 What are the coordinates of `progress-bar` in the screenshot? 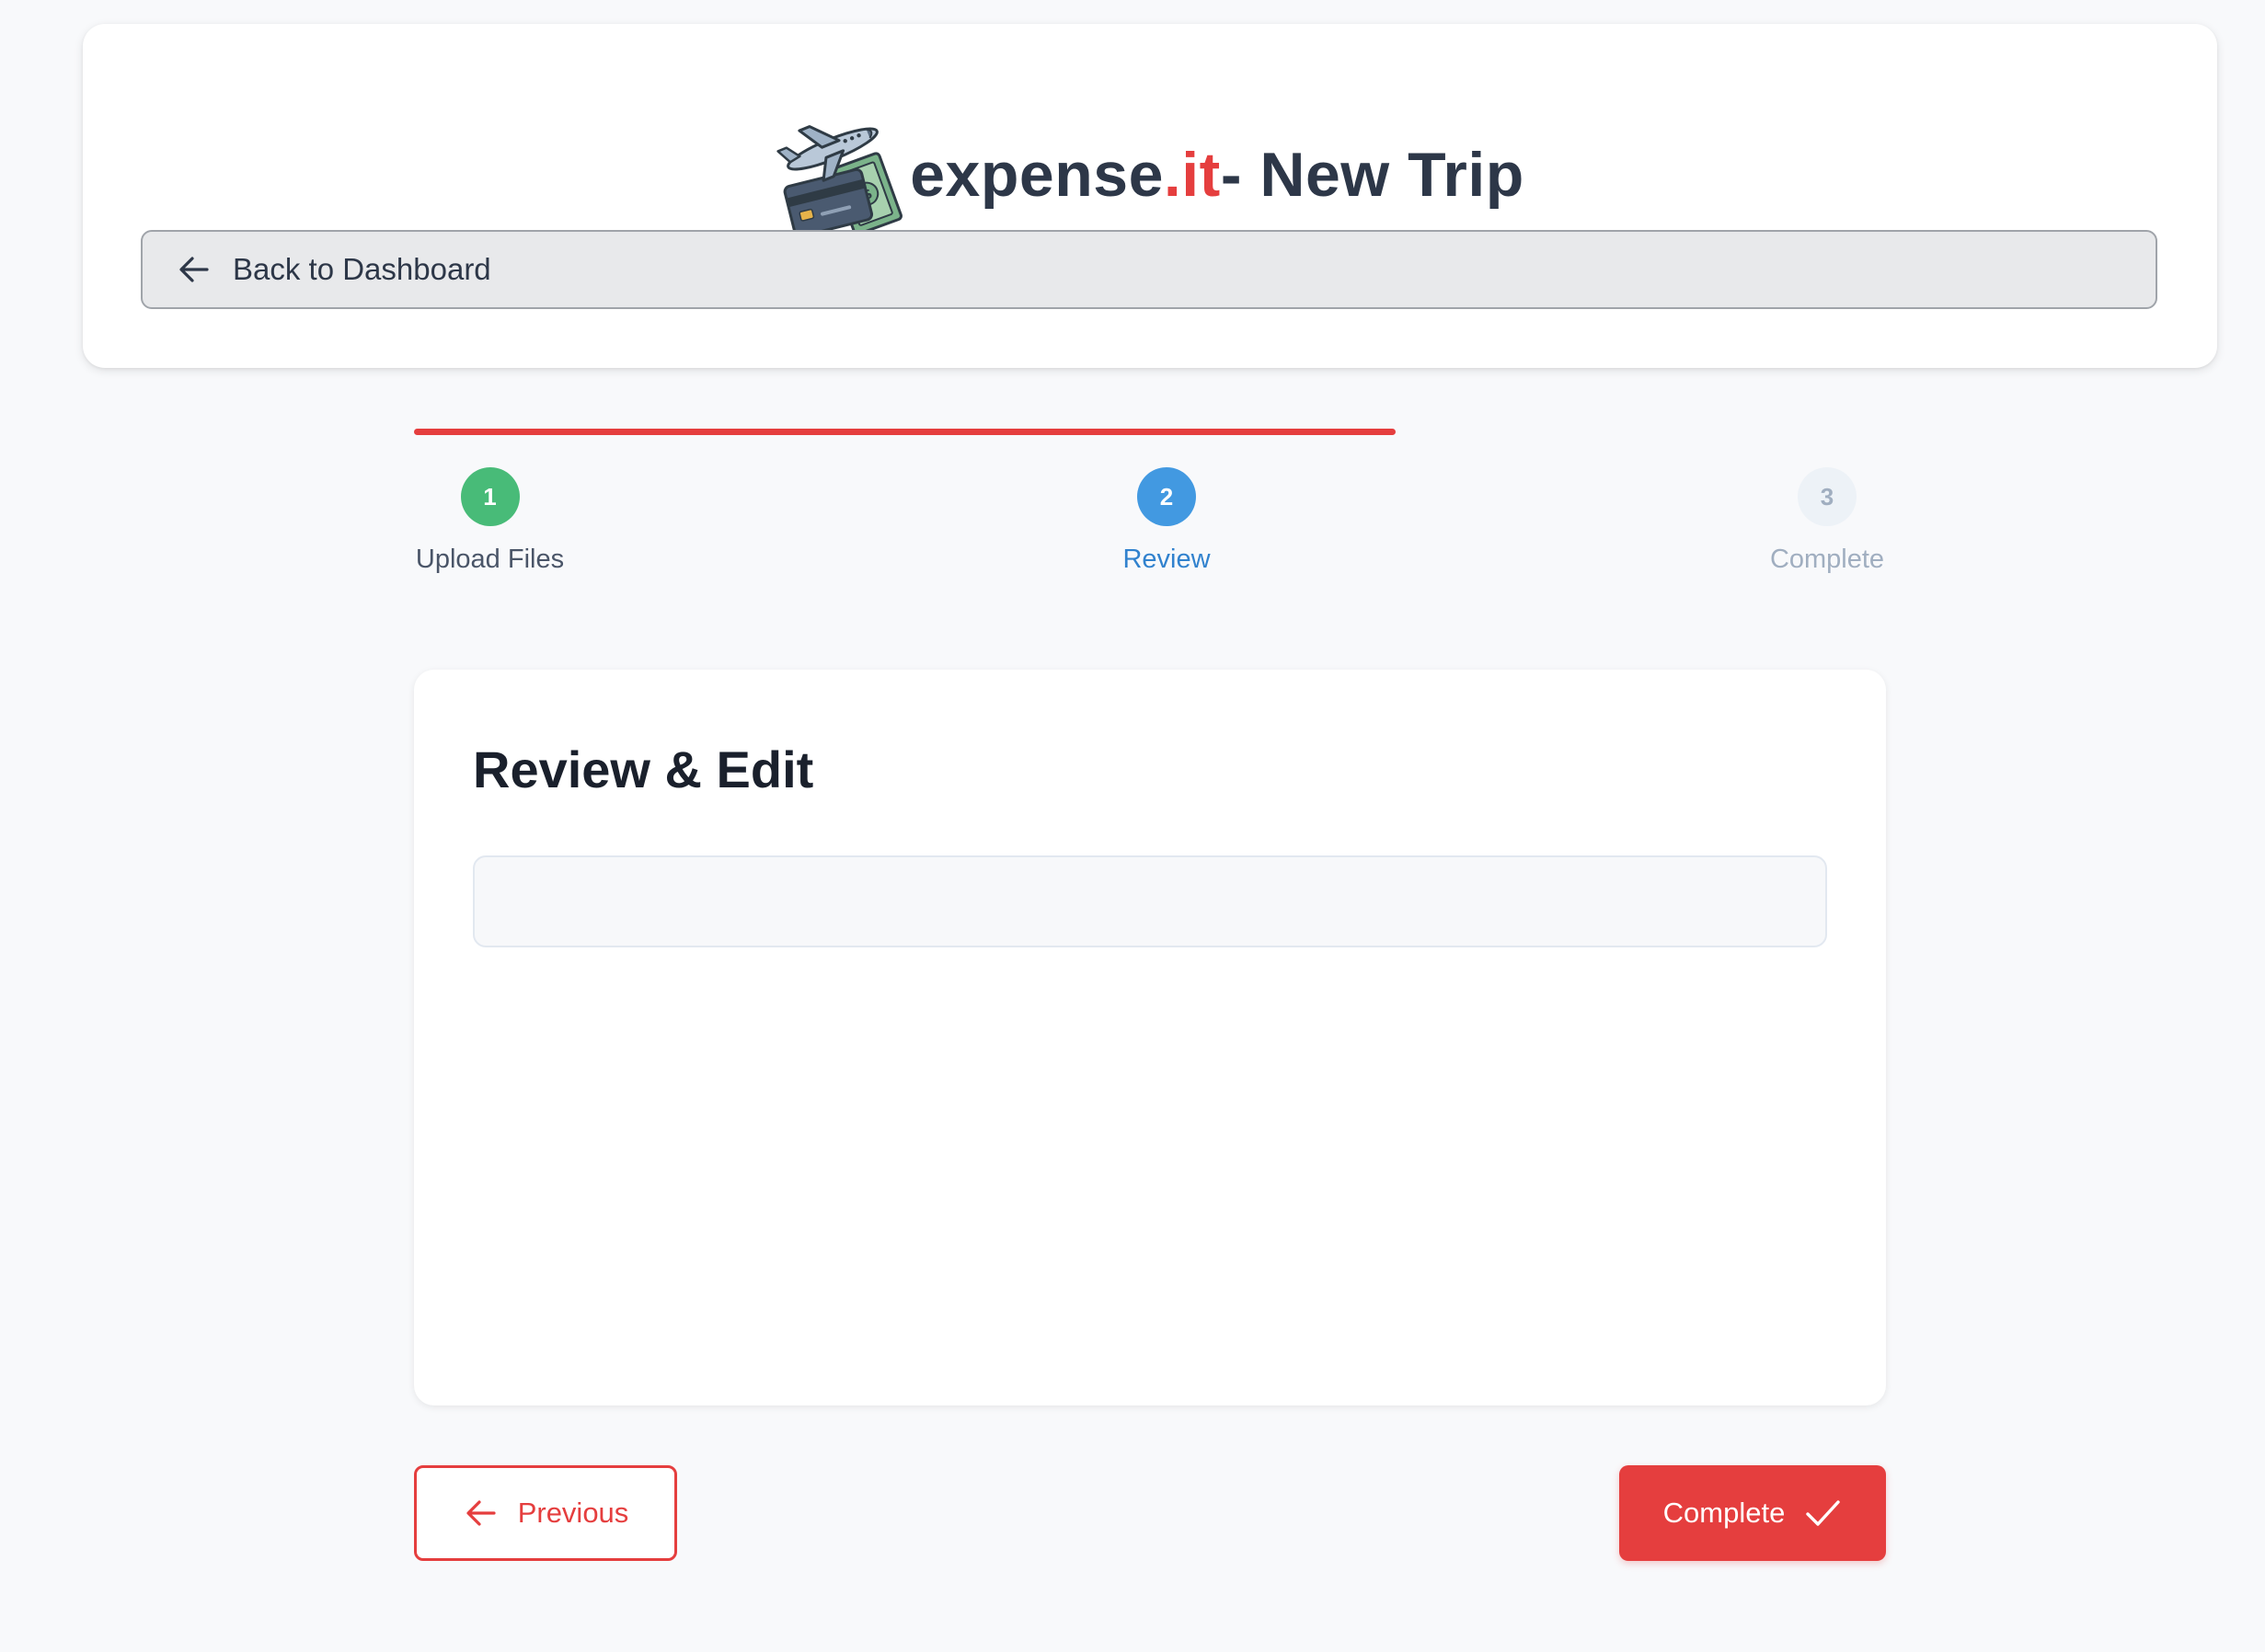 It's located at (1150, 432).